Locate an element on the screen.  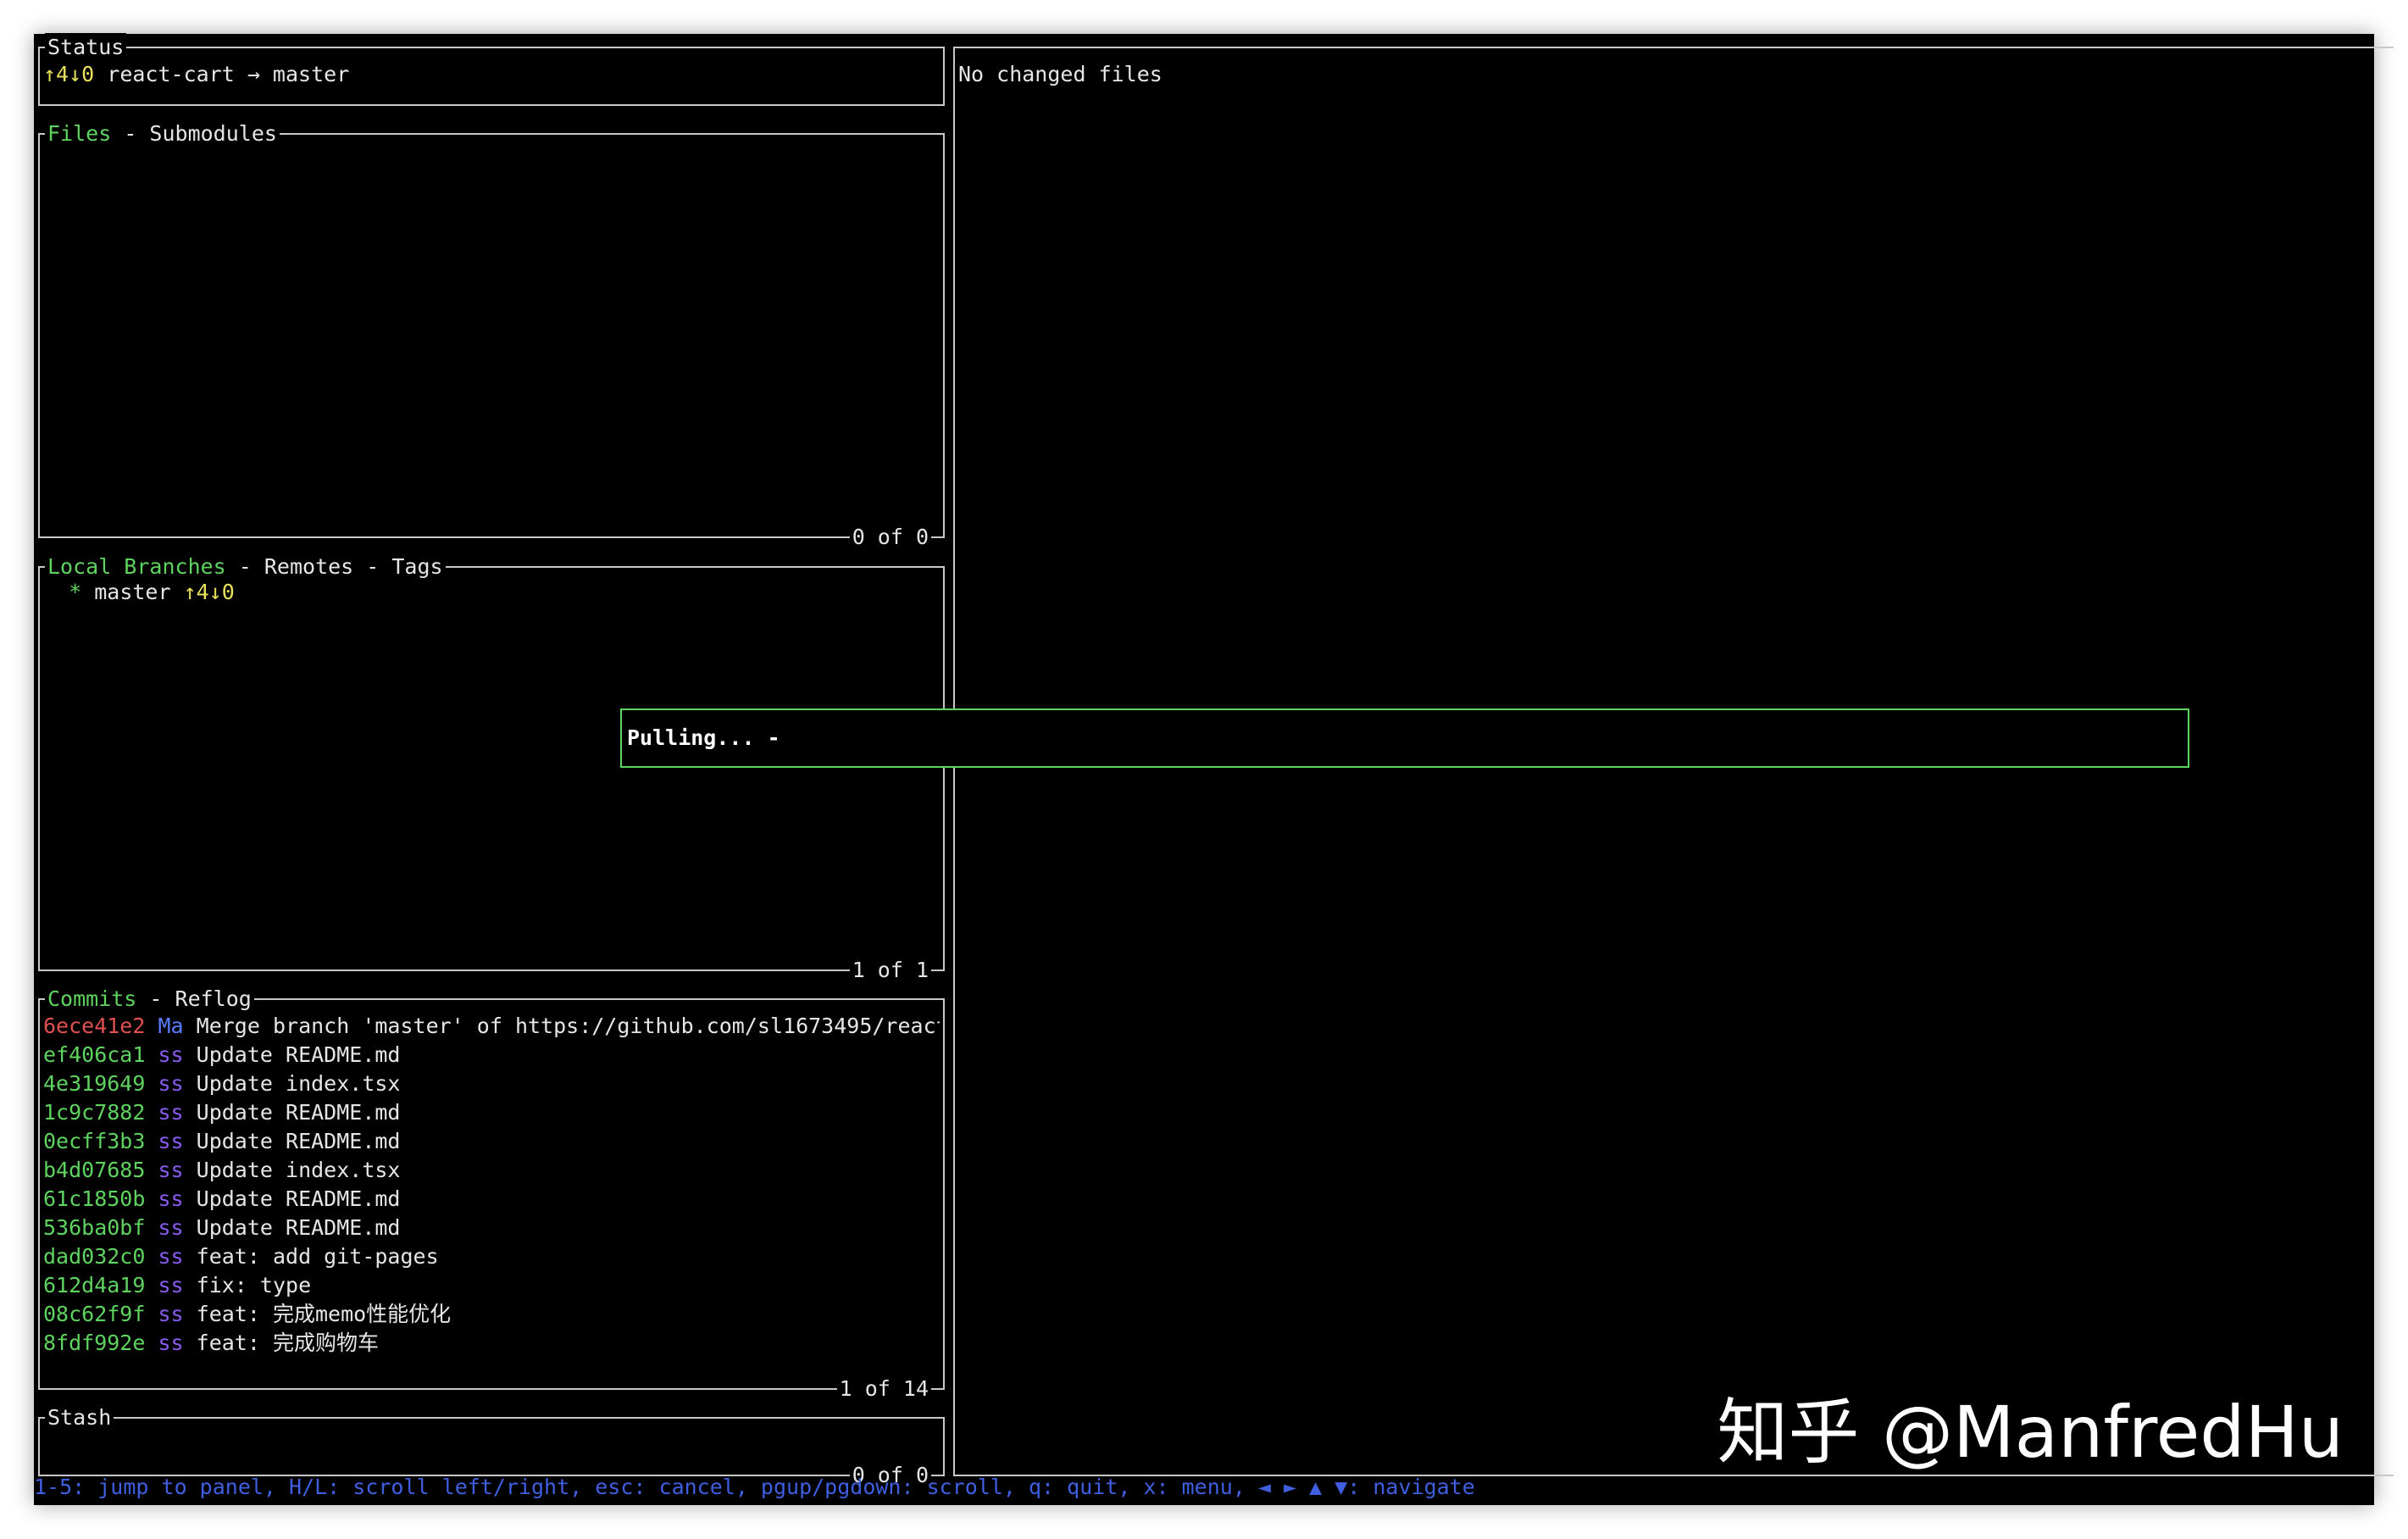
commit-row: 61c1850b ss Update README.md is located at coordinates (492, 1199).